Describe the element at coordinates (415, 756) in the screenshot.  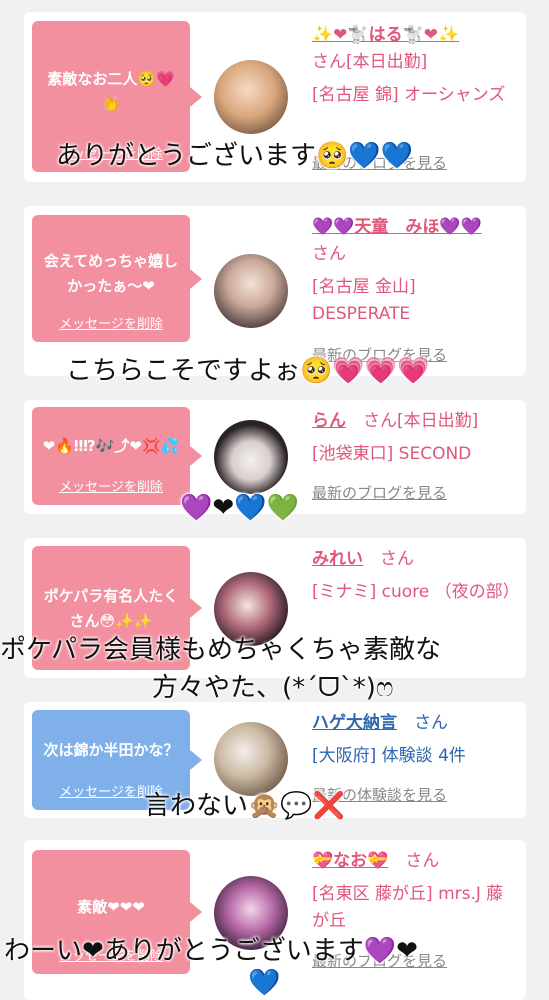
I see `shop-link: [大阪府] 体験談 4件` at that location.